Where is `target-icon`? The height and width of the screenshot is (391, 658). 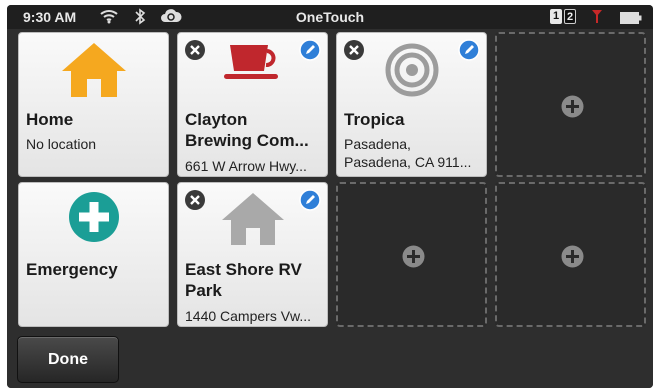 target-icon is located at coordinates (412, 72).